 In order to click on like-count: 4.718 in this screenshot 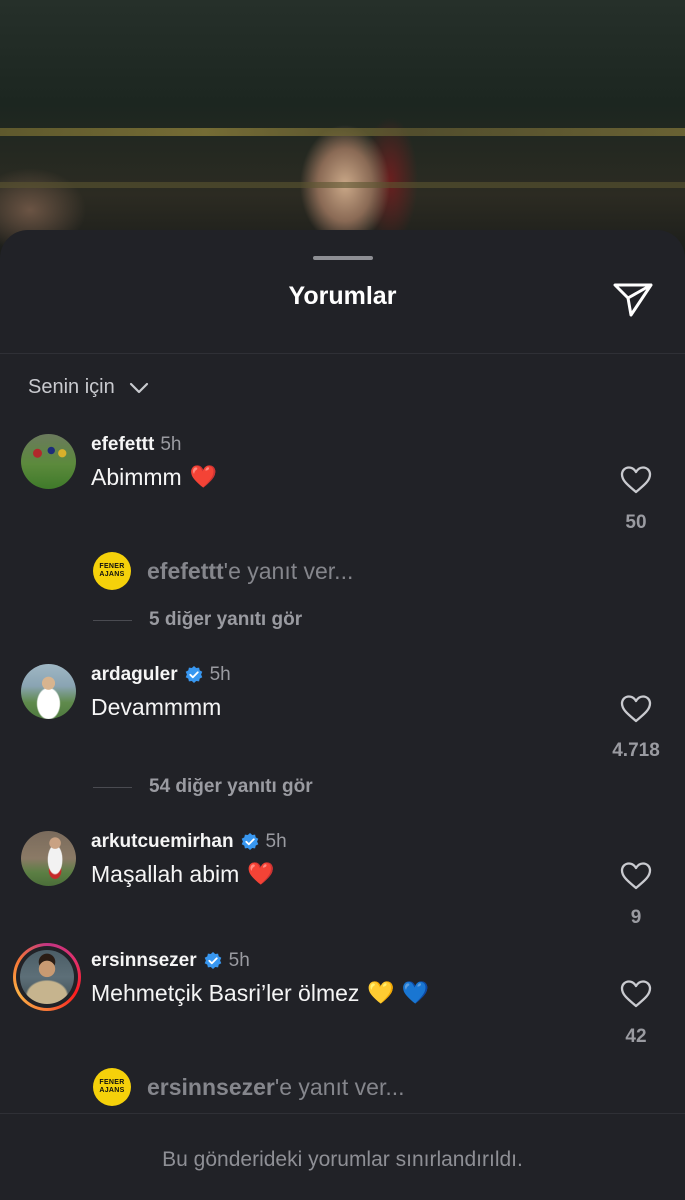, I will do `click(636, 750)`.